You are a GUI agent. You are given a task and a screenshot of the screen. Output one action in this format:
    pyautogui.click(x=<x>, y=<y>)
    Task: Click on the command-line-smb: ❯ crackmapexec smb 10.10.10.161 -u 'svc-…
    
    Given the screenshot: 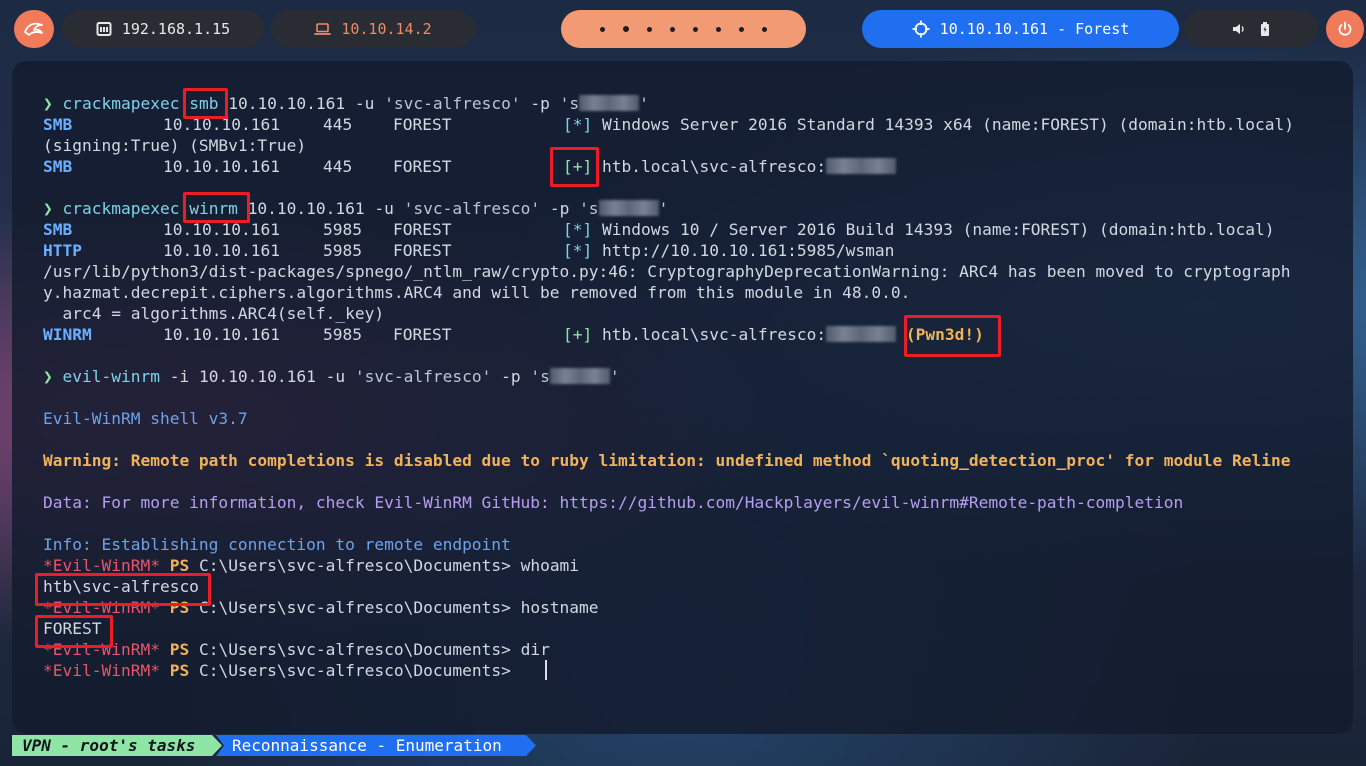 What is the action you would take?
    pyautogui.click(x=346, y=103)
    